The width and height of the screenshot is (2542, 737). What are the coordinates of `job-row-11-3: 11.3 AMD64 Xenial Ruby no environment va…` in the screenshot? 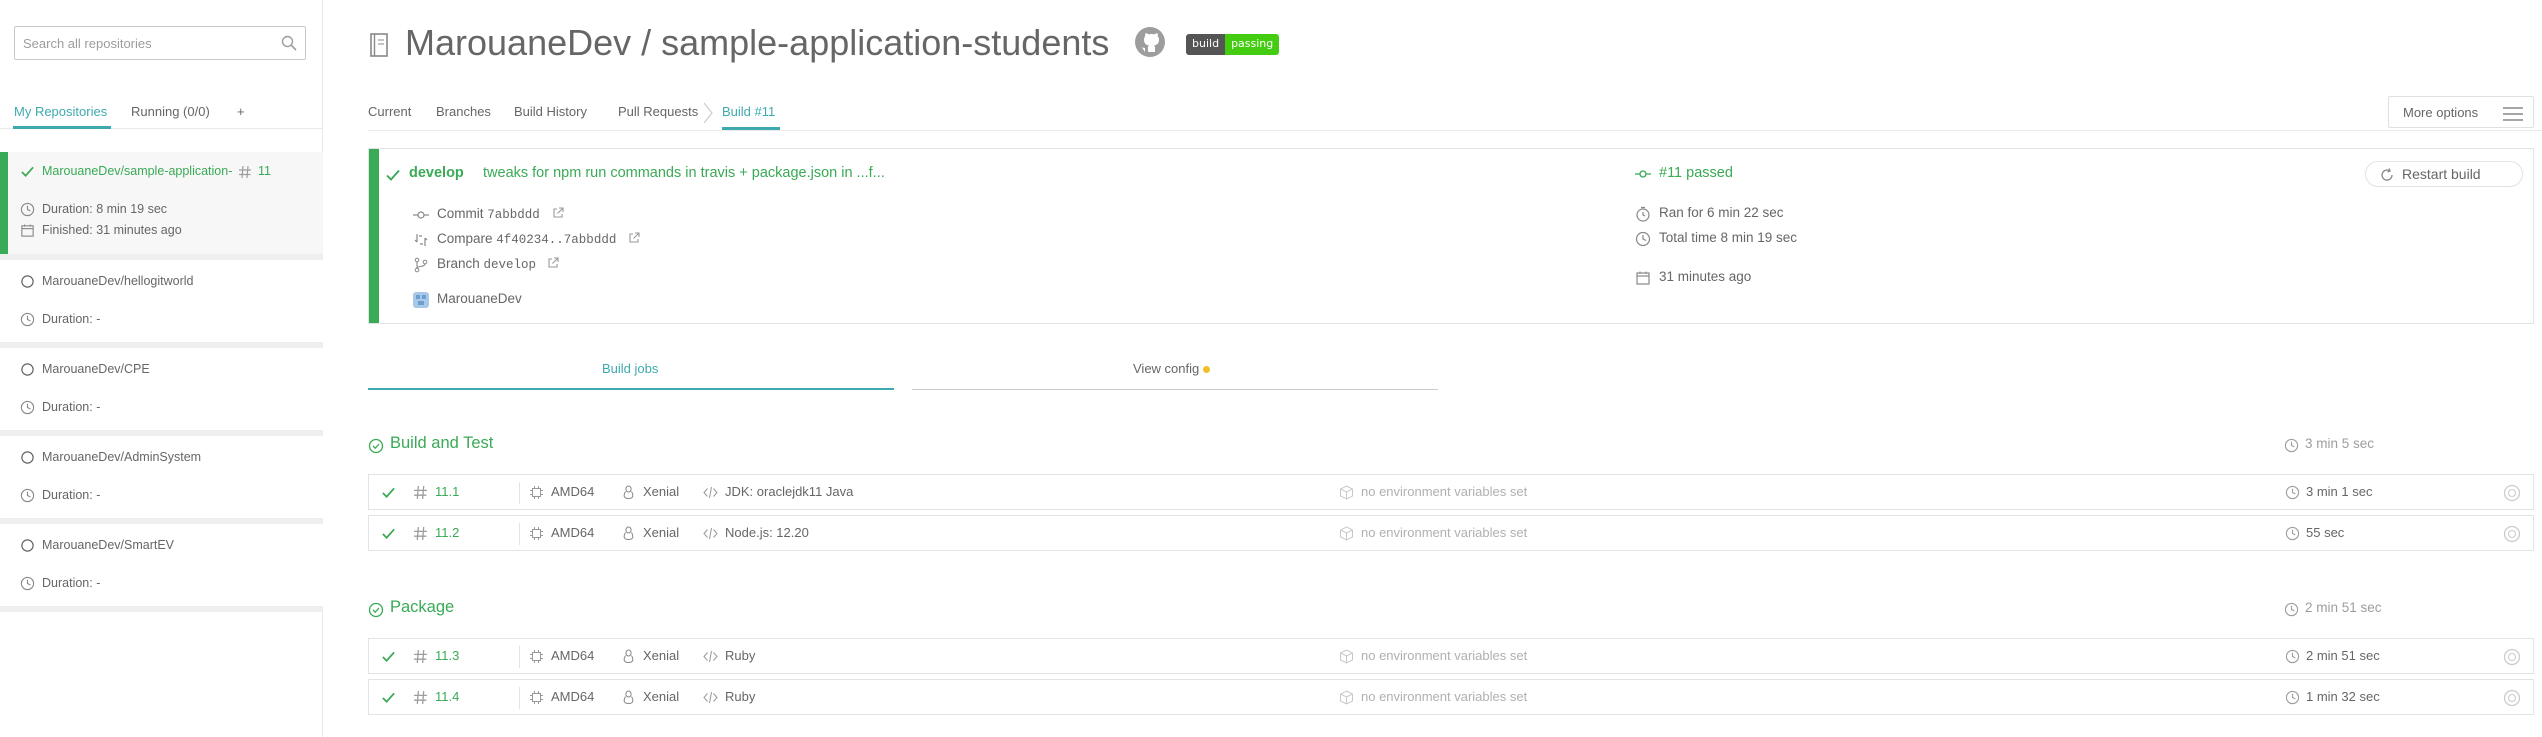 It's located at (1451, 656).